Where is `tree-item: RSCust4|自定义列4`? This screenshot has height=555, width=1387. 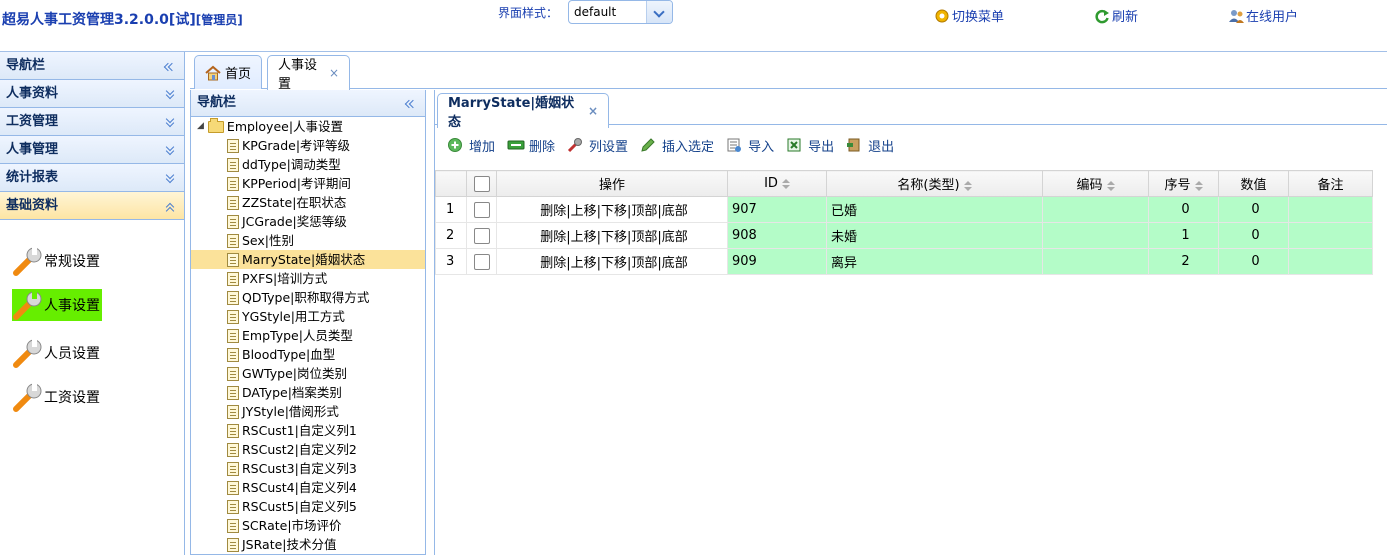 tree-item: RSCust4|自定义列4 is located at coordinates (308, 487).